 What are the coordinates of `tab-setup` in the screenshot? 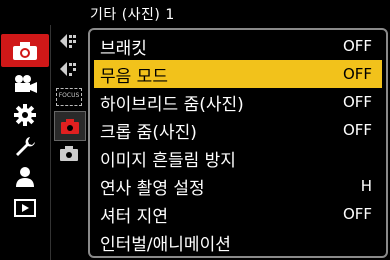 It's located at (25, 146).